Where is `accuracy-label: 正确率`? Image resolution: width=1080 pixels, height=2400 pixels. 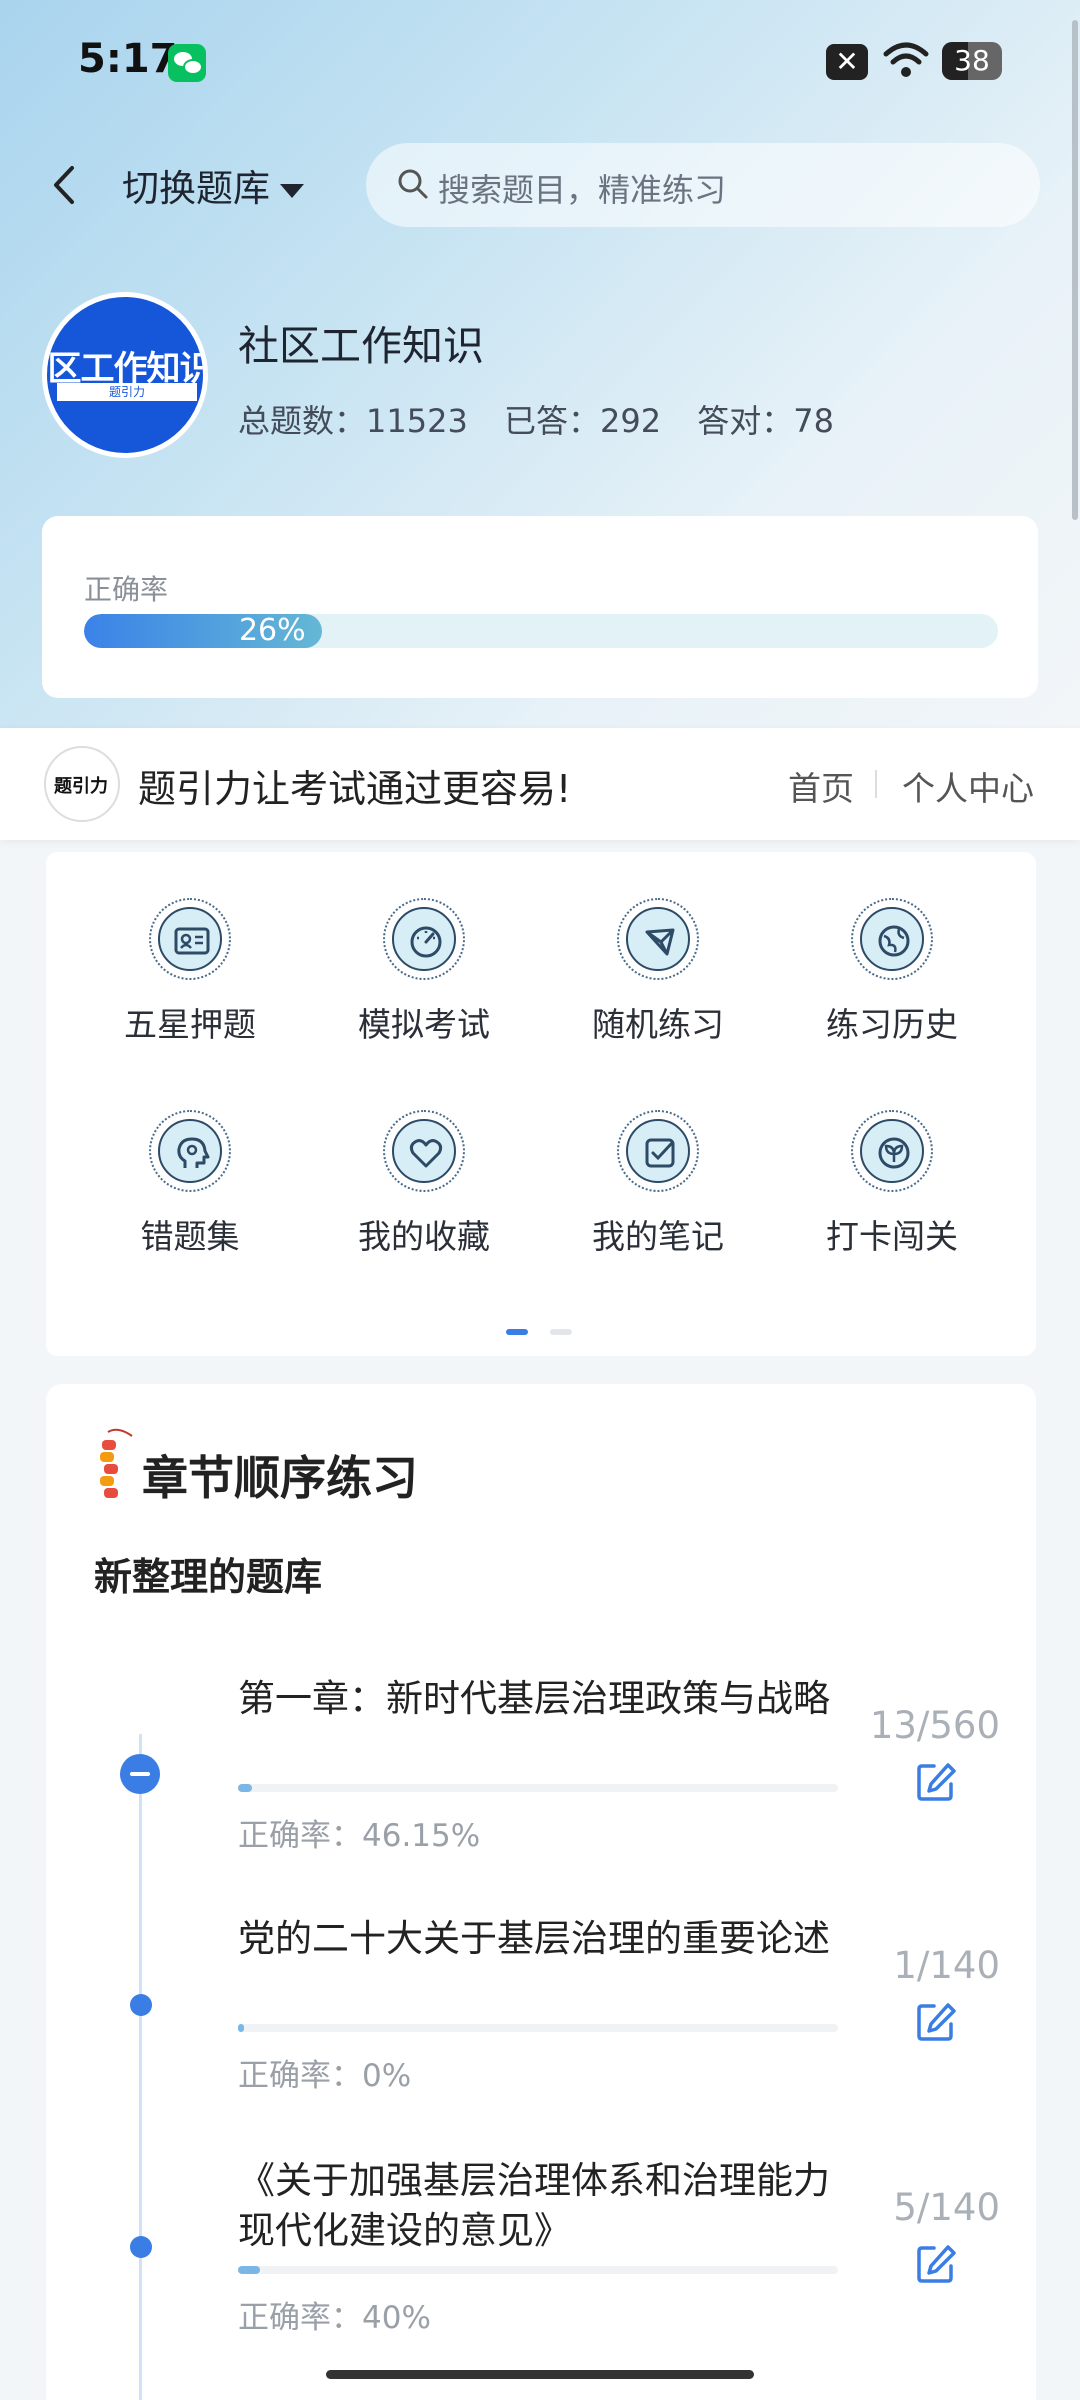 accuracy-label: 正确率 is located at coordinates (126, 589).